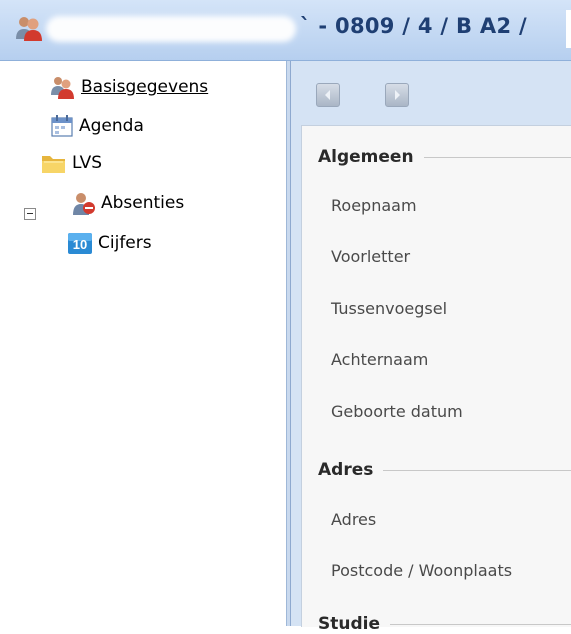 Image resolution: width=571 pixels, height=634 pixels. I want to click on back-button, so click(328, 95).